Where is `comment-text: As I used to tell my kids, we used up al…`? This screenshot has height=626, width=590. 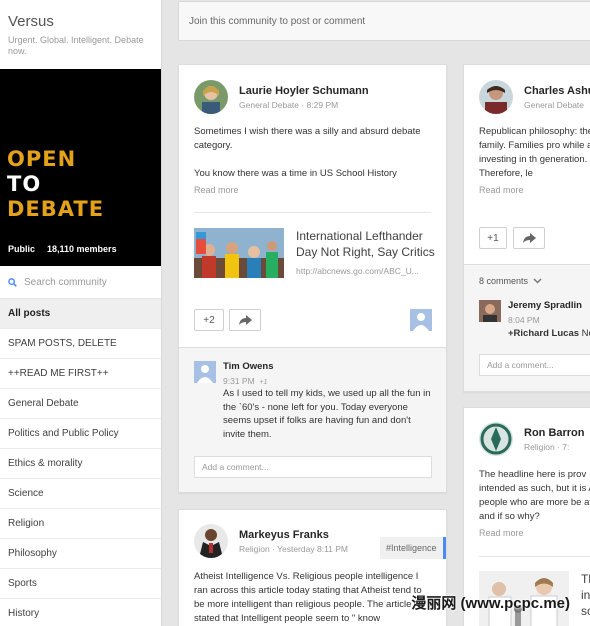
comment-text: As I used to tell my kids, we used up al… is located at coordinates (327, 414).